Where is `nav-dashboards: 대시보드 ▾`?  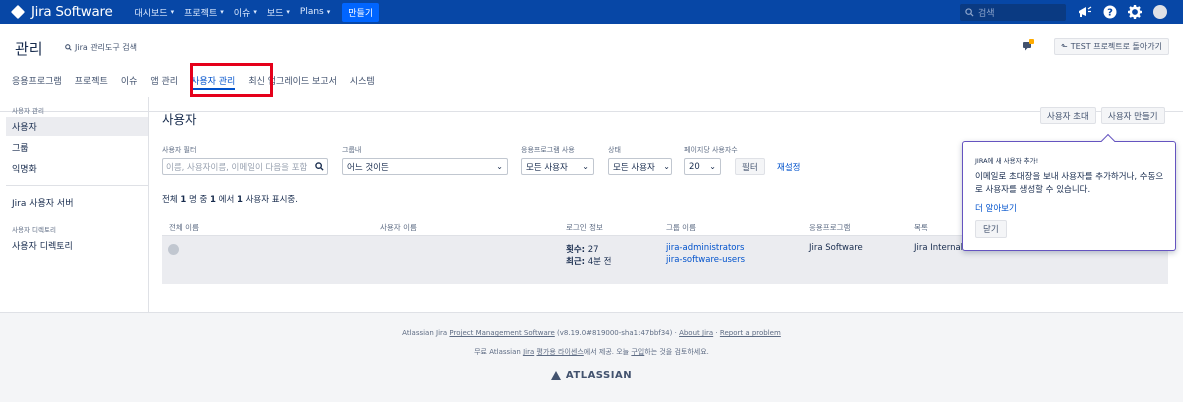
nav-dashboards: 대시보드 ▾ is located at coordinates (154, 12).